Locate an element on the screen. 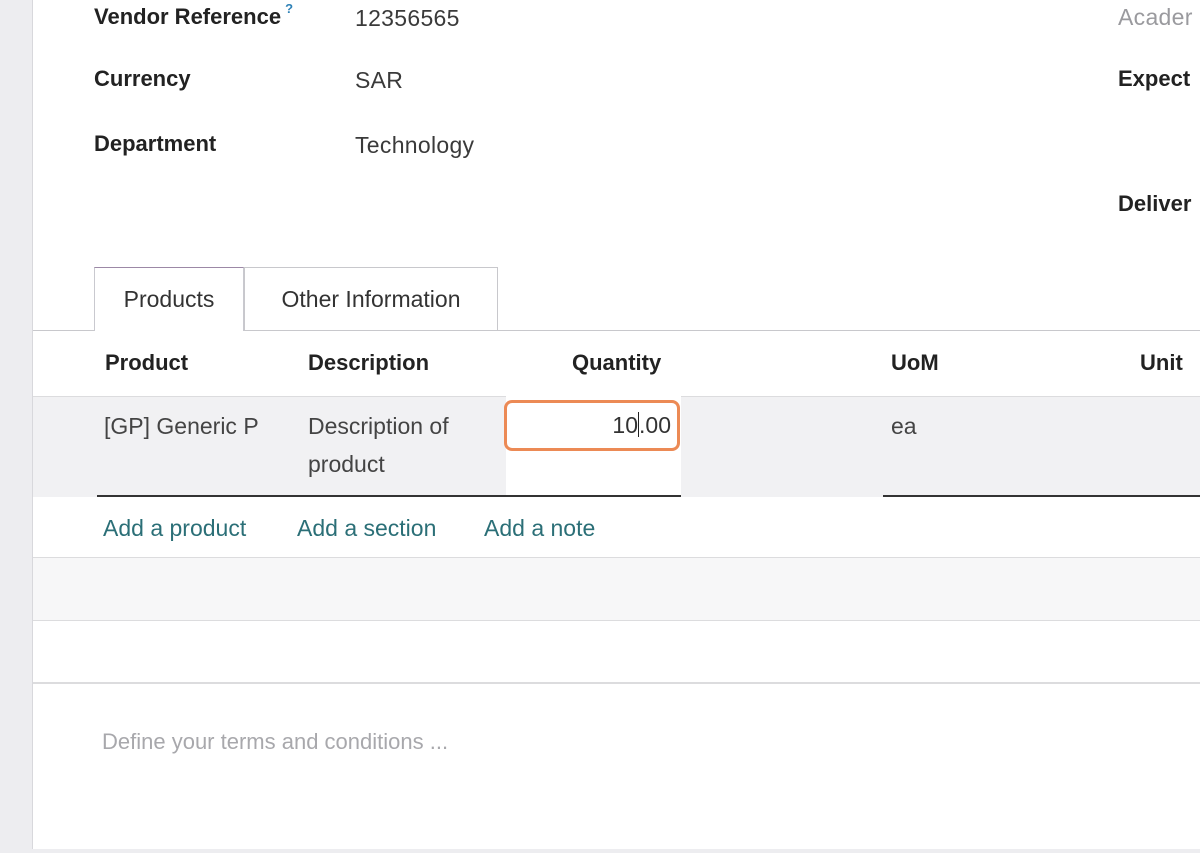  delivery-label: Deliver is located at coordinates (1155, 203).